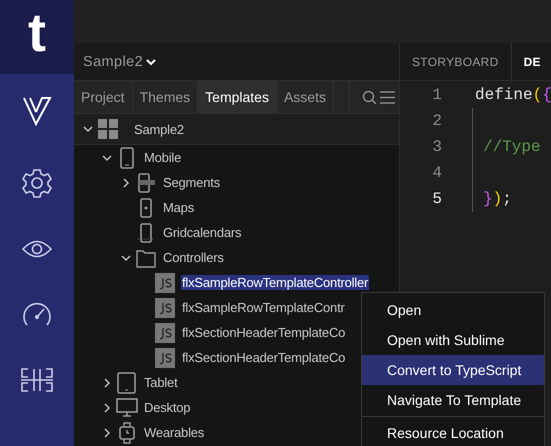 The width and height of the screenshot is (551, 446). Describe the element at coordinates (162, 157) in the screenshot. I see `tree-item: Mobile` at that location.